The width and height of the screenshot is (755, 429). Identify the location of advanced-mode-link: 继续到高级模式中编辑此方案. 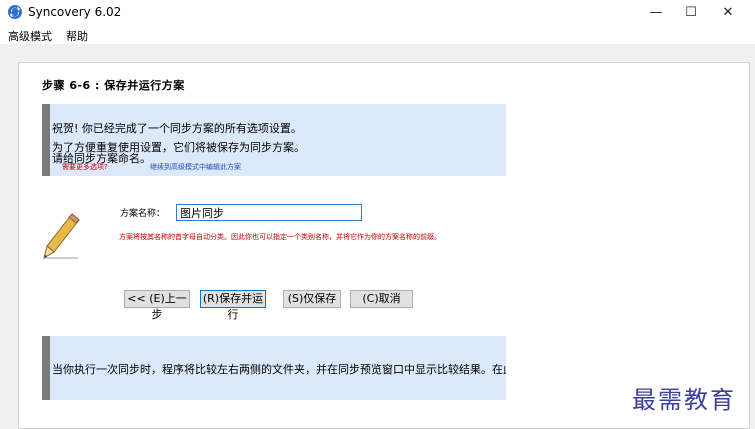
(195, 167).